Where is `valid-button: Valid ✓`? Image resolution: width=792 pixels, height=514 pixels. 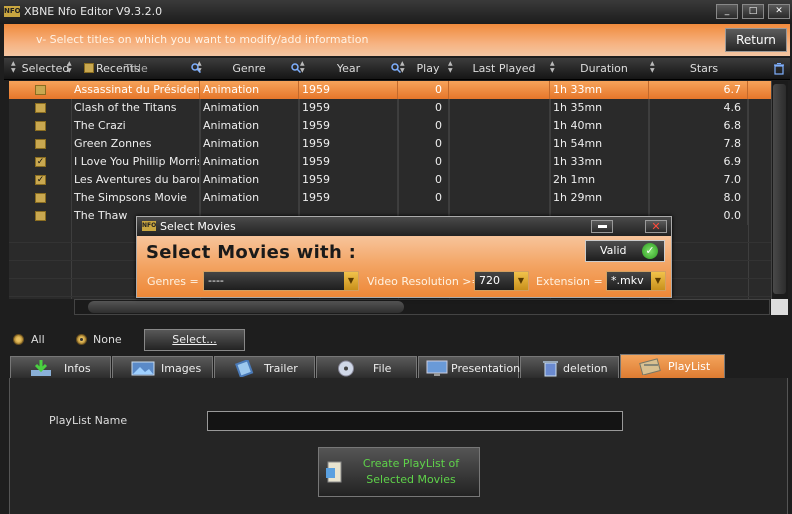 valid-button: Valid ✓ is located at coordinates (625, 251).